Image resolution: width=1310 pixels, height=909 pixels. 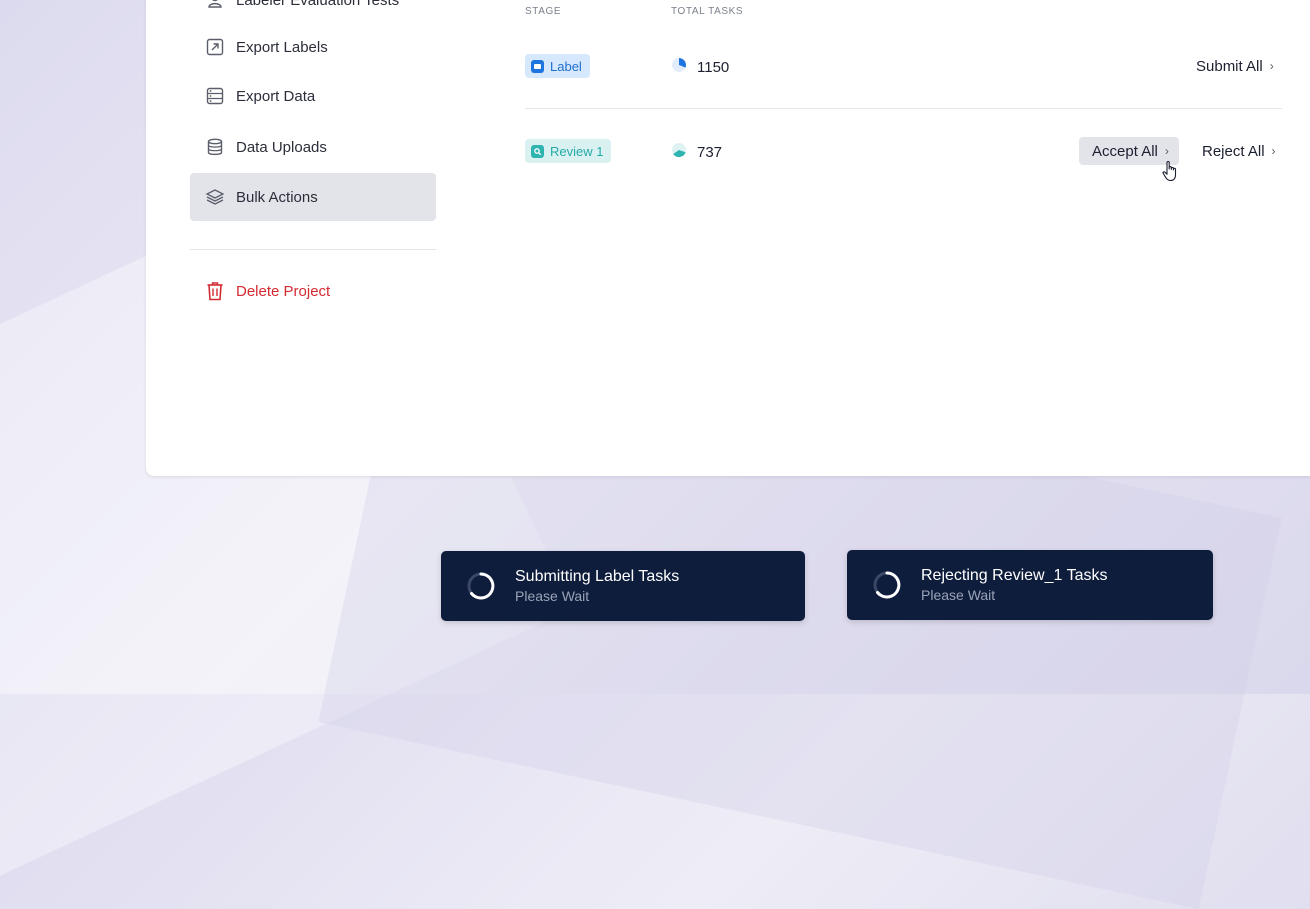 I want to click on hand-pointer-cursor-icon, so click(x=1169, y=171).